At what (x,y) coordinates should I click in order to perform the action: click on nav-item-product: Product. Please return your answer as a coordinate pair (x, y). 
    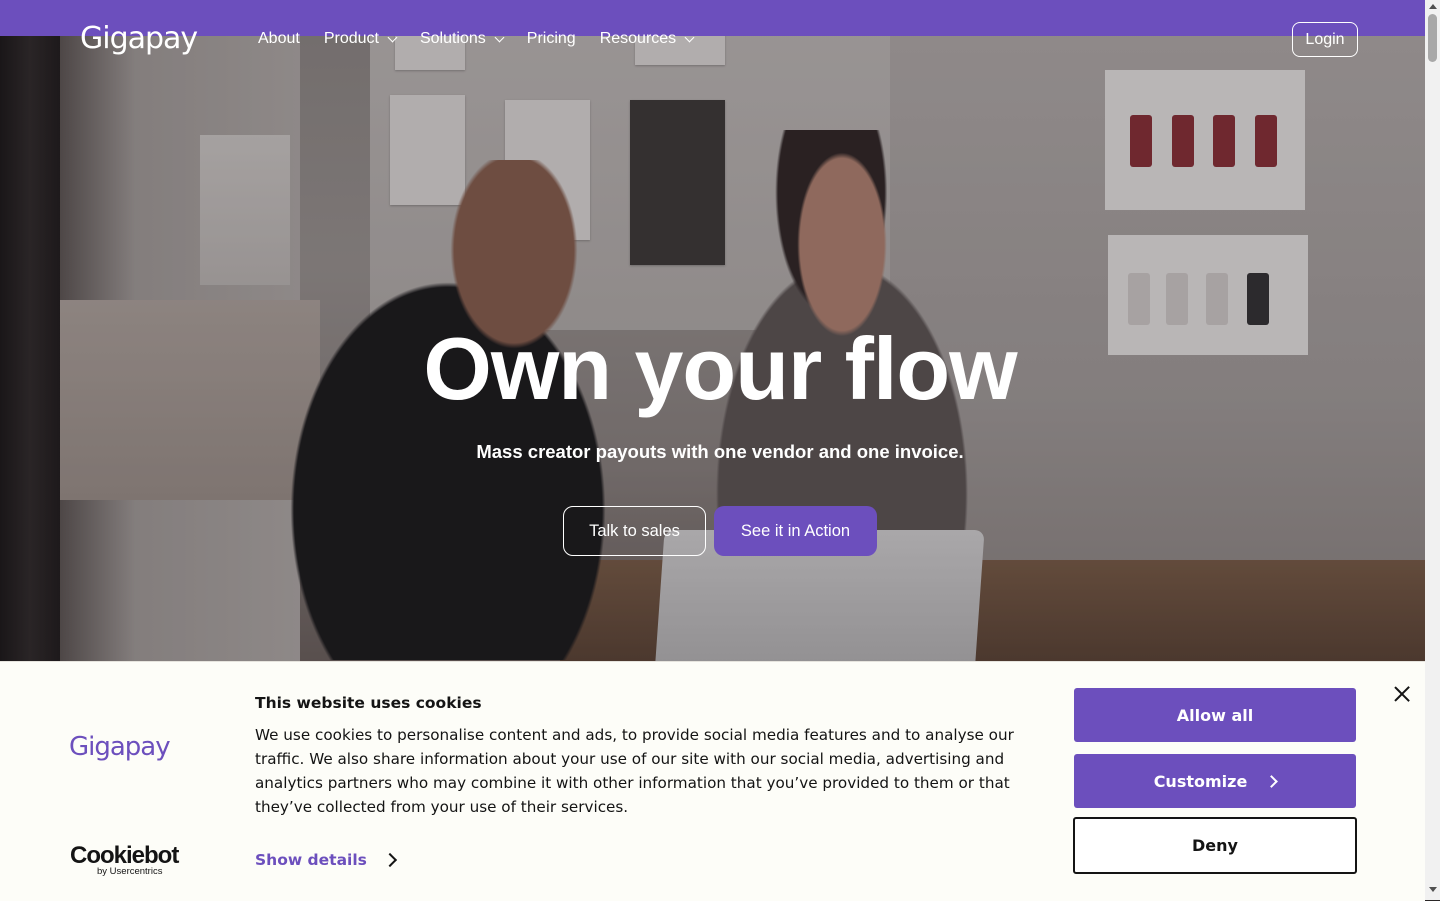
    Looking at the image, I should click on (360, 39).